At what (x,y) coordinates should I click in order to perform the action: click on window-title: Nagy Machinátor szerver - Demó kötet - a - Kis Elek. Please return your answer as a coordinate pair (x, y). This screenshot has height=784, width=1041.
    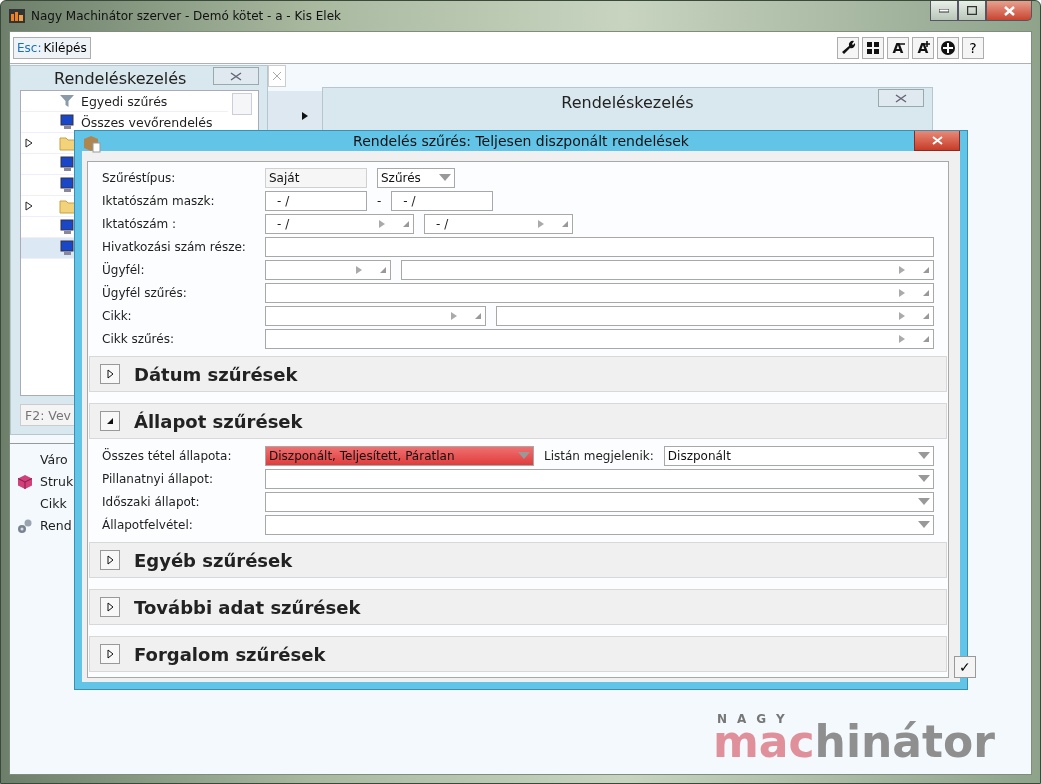
    Looking at the image, I should click on (186, 16).